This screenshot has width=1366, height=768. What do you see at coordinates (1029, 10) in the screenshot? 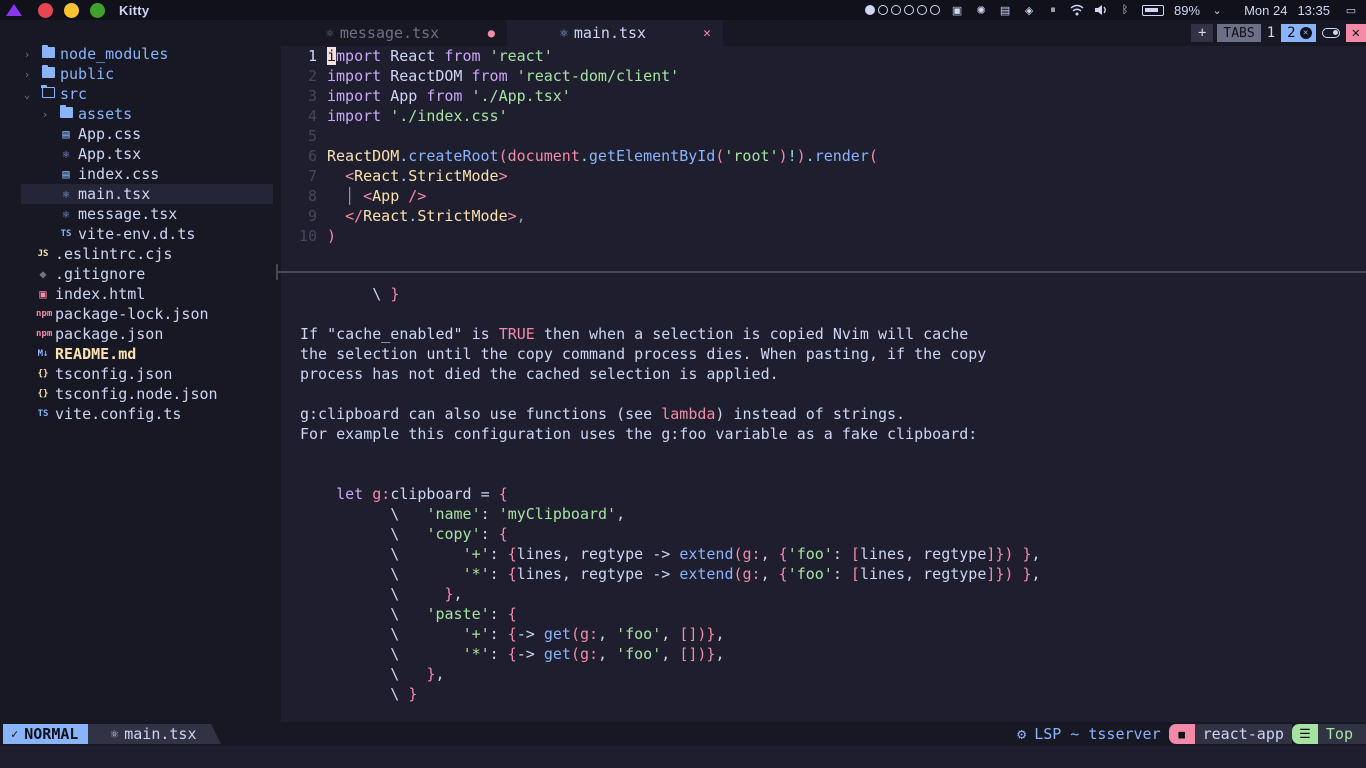
I see `color-picker-icon: ◈` at bounding box center [1029, 10].